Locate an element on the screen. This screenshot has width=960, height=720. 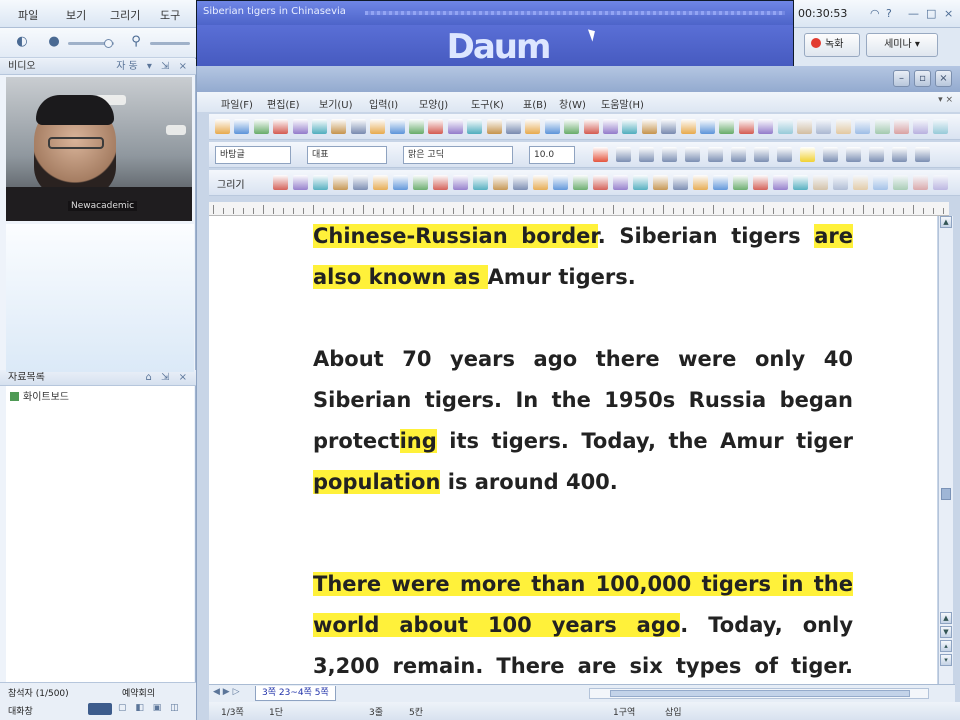
cut-icon is located at coordinates (746, 126).